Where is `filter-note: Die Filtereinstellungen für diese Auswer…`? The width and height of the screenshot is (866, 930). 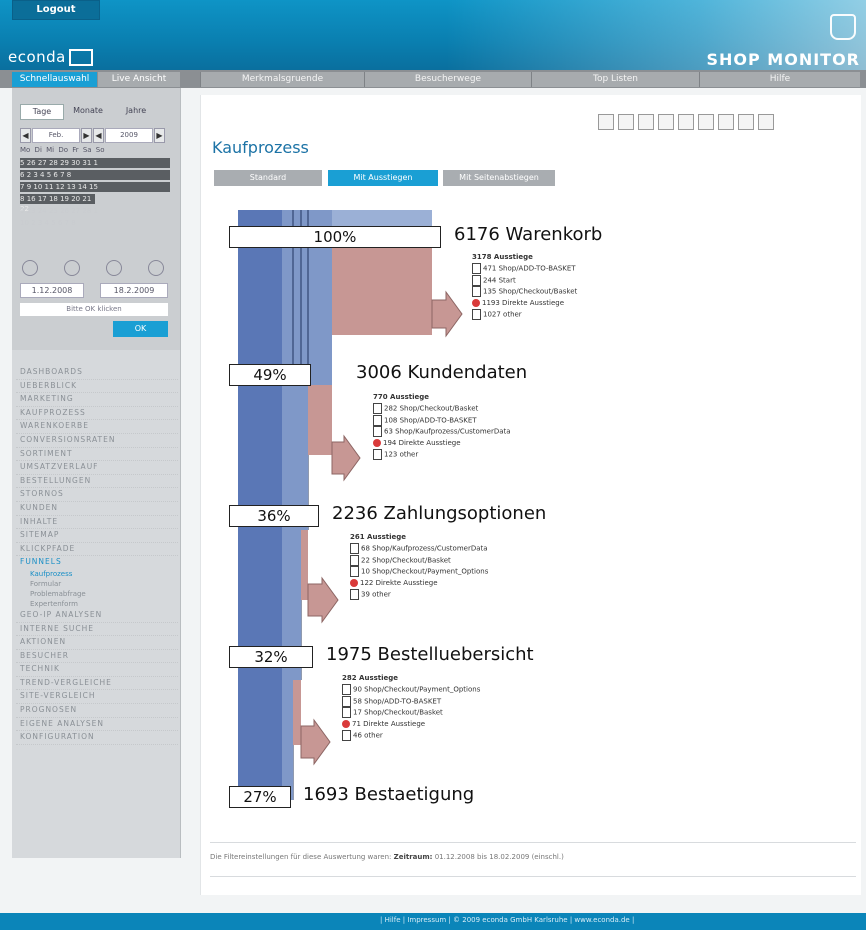 filter-note: Die Filtereinstellungen für diese Auswer… is located at coordinates (387, 857).